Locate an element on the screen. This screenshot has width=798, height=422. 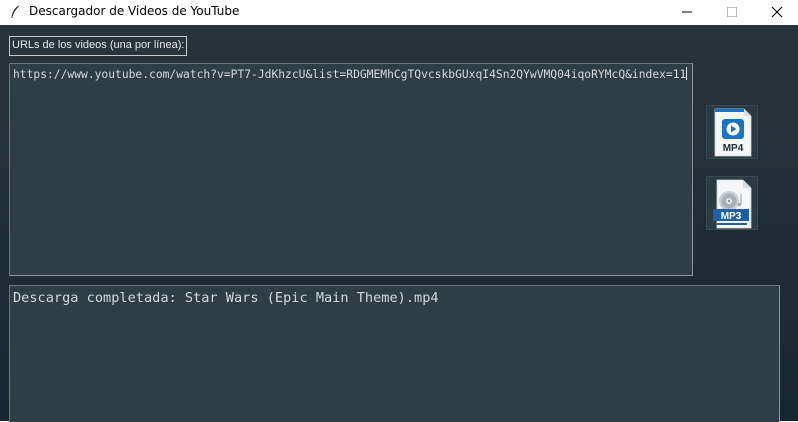
text-caret is located at coordinates (687, 73).